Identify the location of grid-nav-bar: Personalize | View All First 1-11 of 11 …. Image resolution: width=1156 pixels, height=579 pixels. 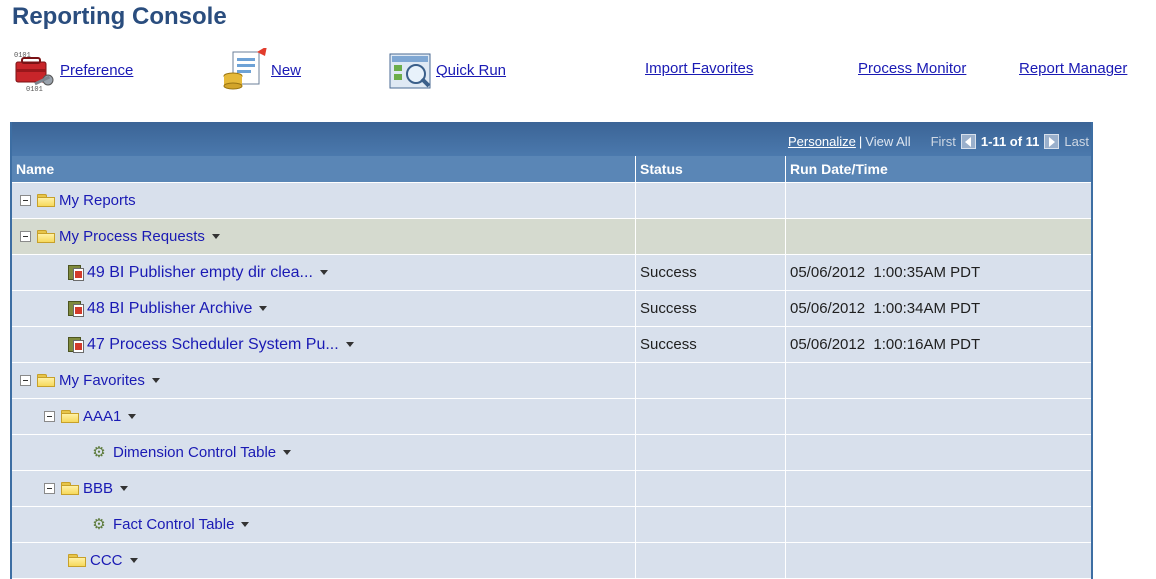
(551, 139).